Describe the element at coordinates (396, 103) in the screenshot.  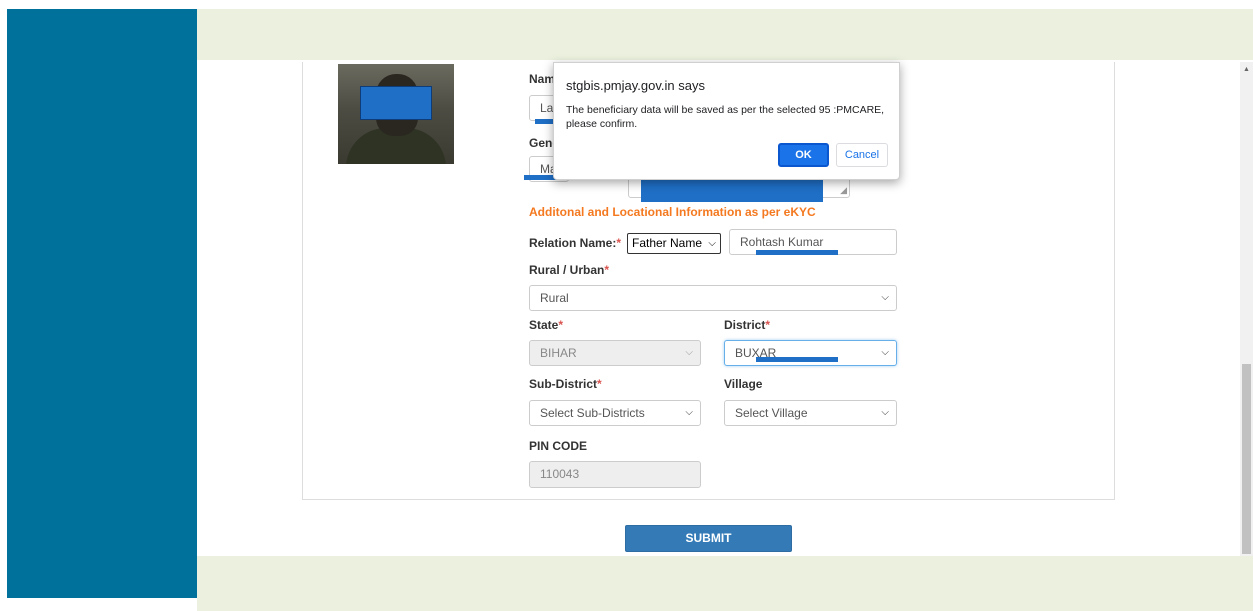
I see `photo-redaction` at that location.